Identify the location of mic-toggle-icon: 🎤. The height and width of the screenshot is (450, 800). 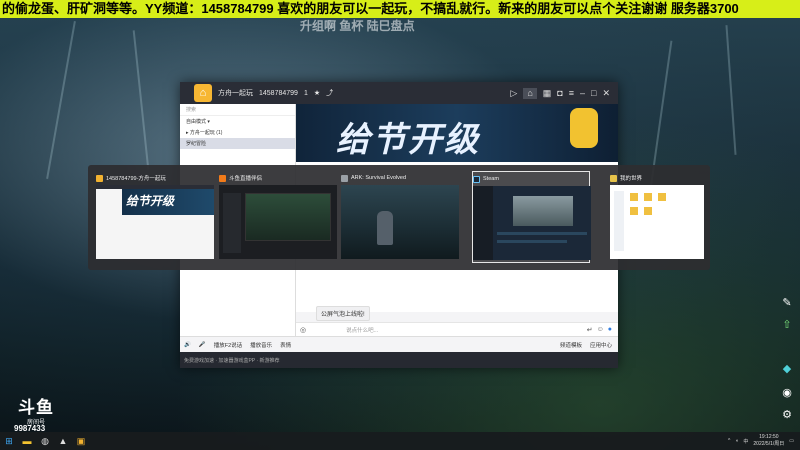
(202, 345).